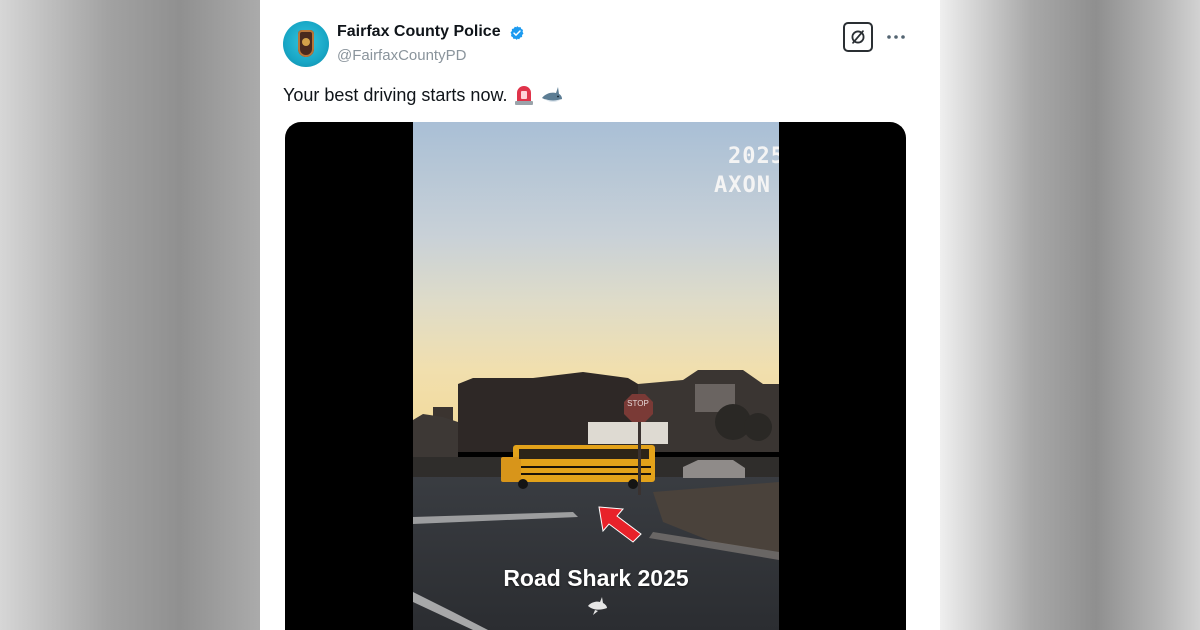 Image resolution: width=1200 pixels, height=630 pixels. I want to click on stop-sign-text: STOP, so click(638, 403).